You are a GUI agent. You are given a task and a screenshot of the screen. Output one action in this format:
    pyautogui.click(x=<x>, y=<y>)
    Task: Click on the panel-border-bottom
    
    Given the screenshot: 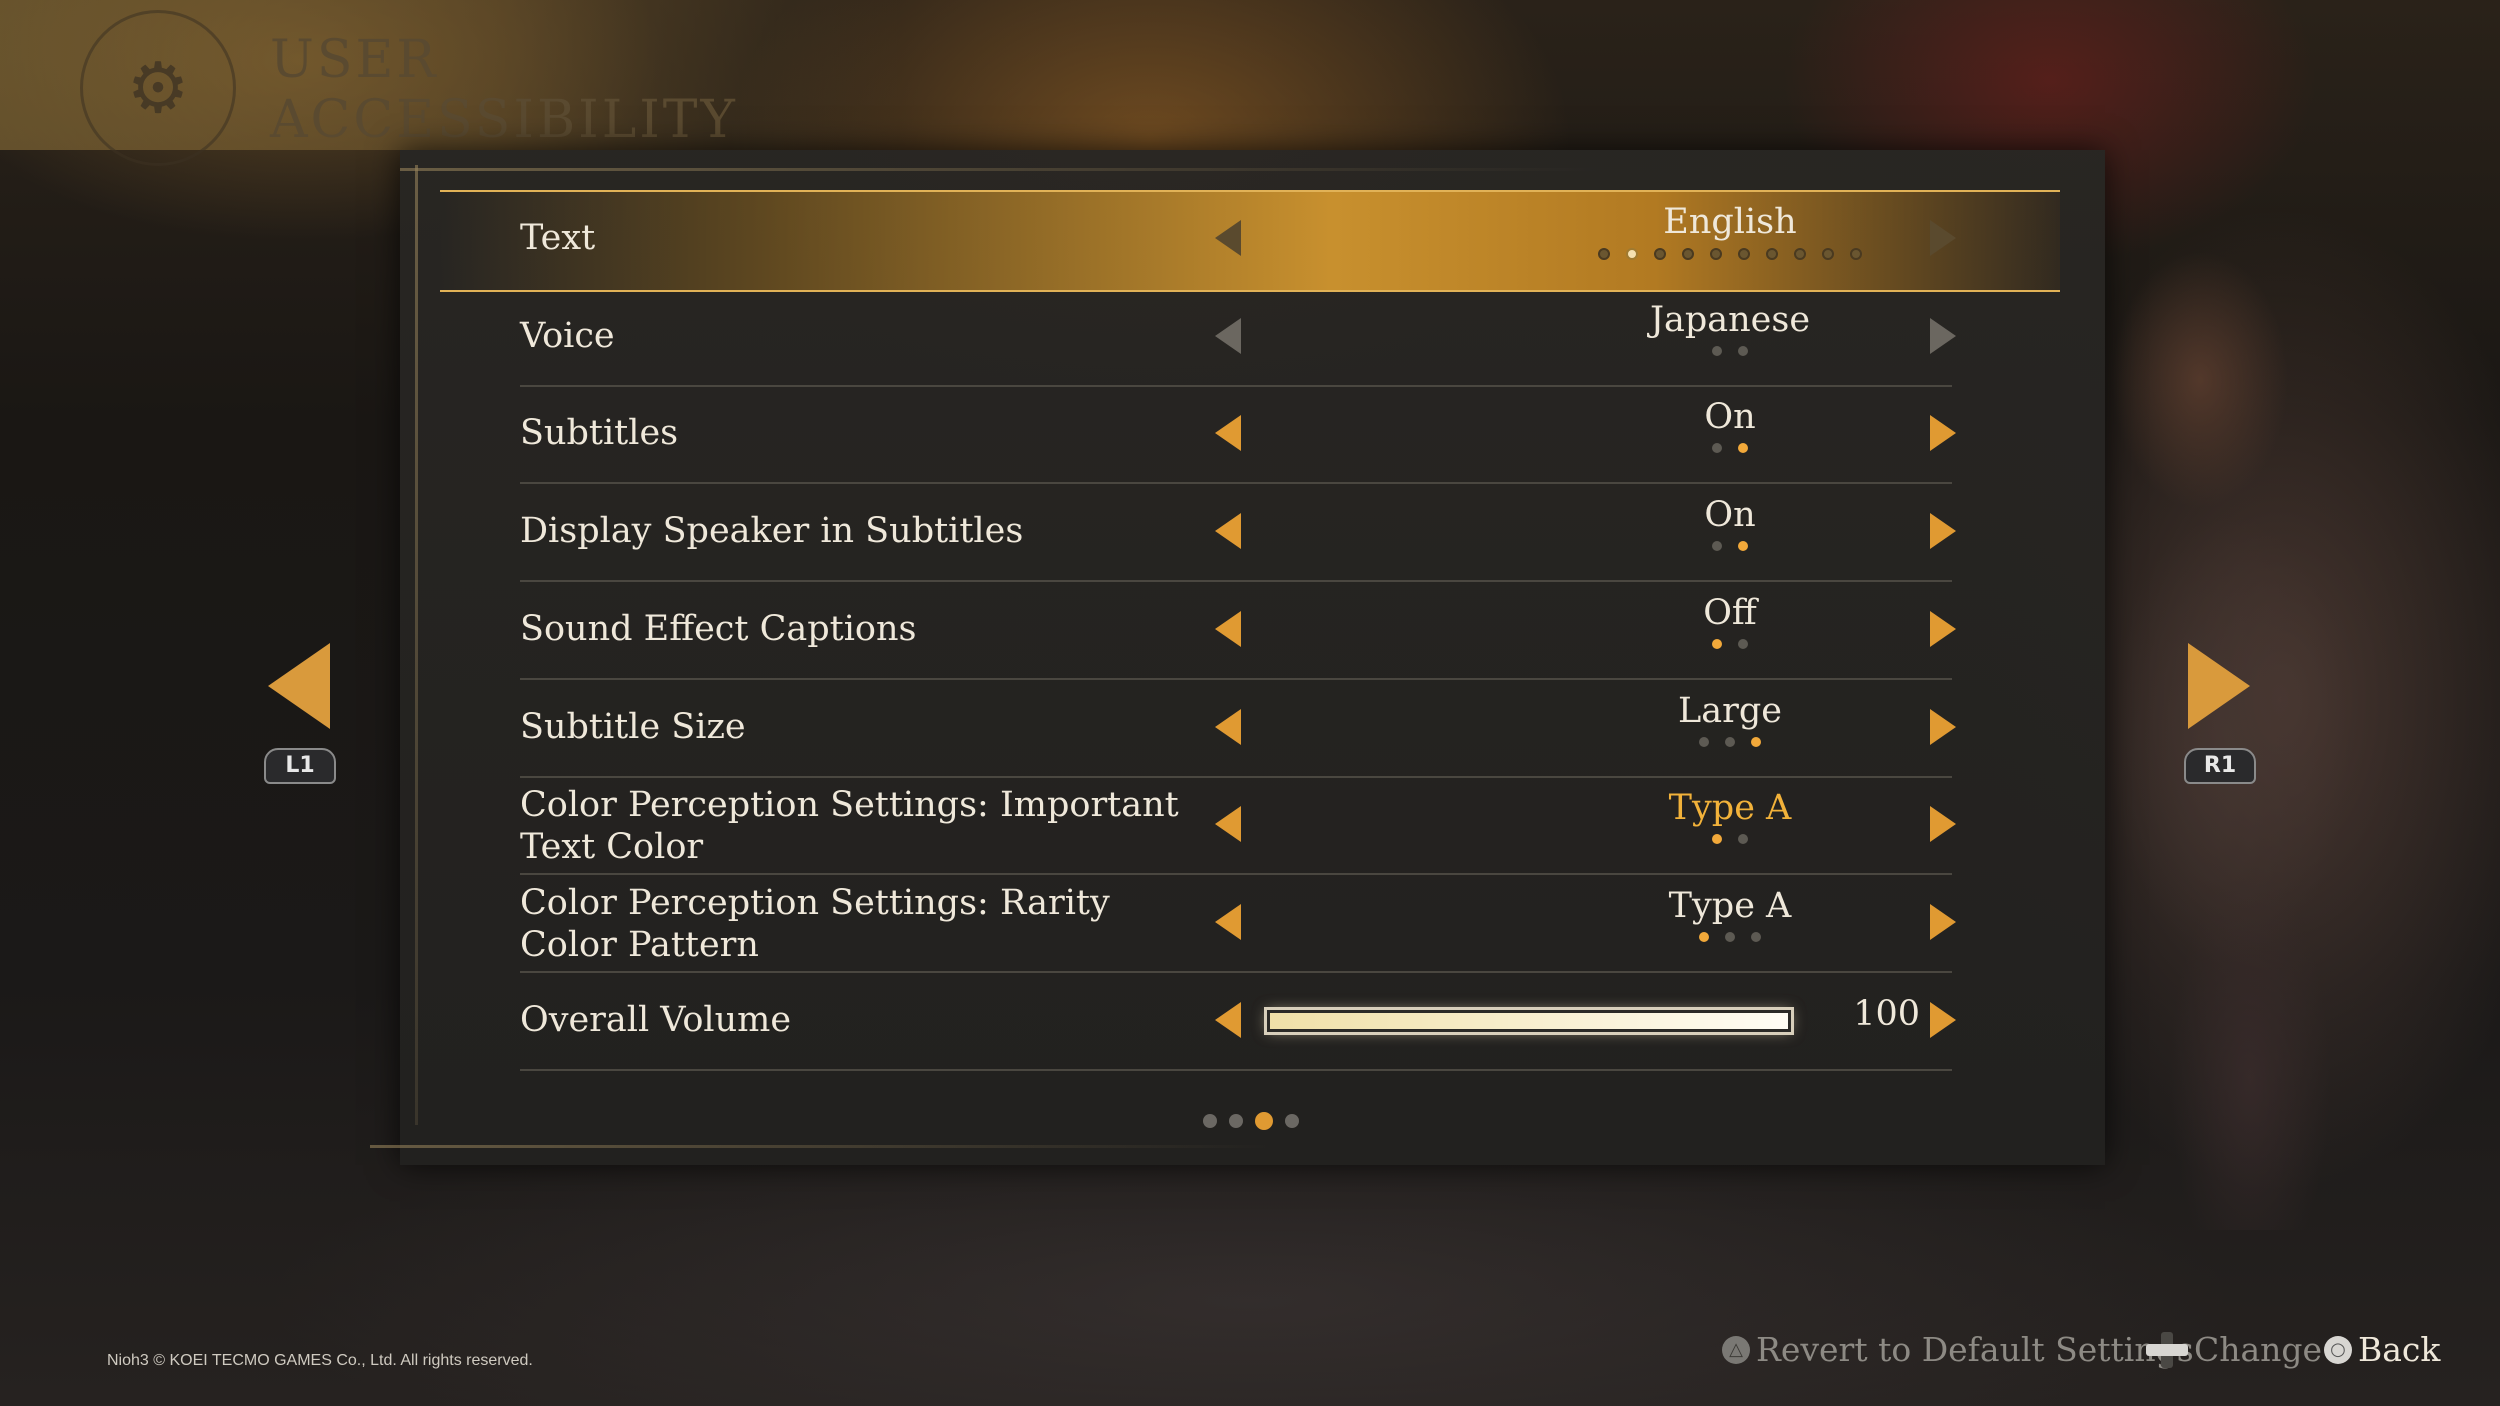 What is the action you would take?
    pyautogui.click(x=820, y=1146)
    